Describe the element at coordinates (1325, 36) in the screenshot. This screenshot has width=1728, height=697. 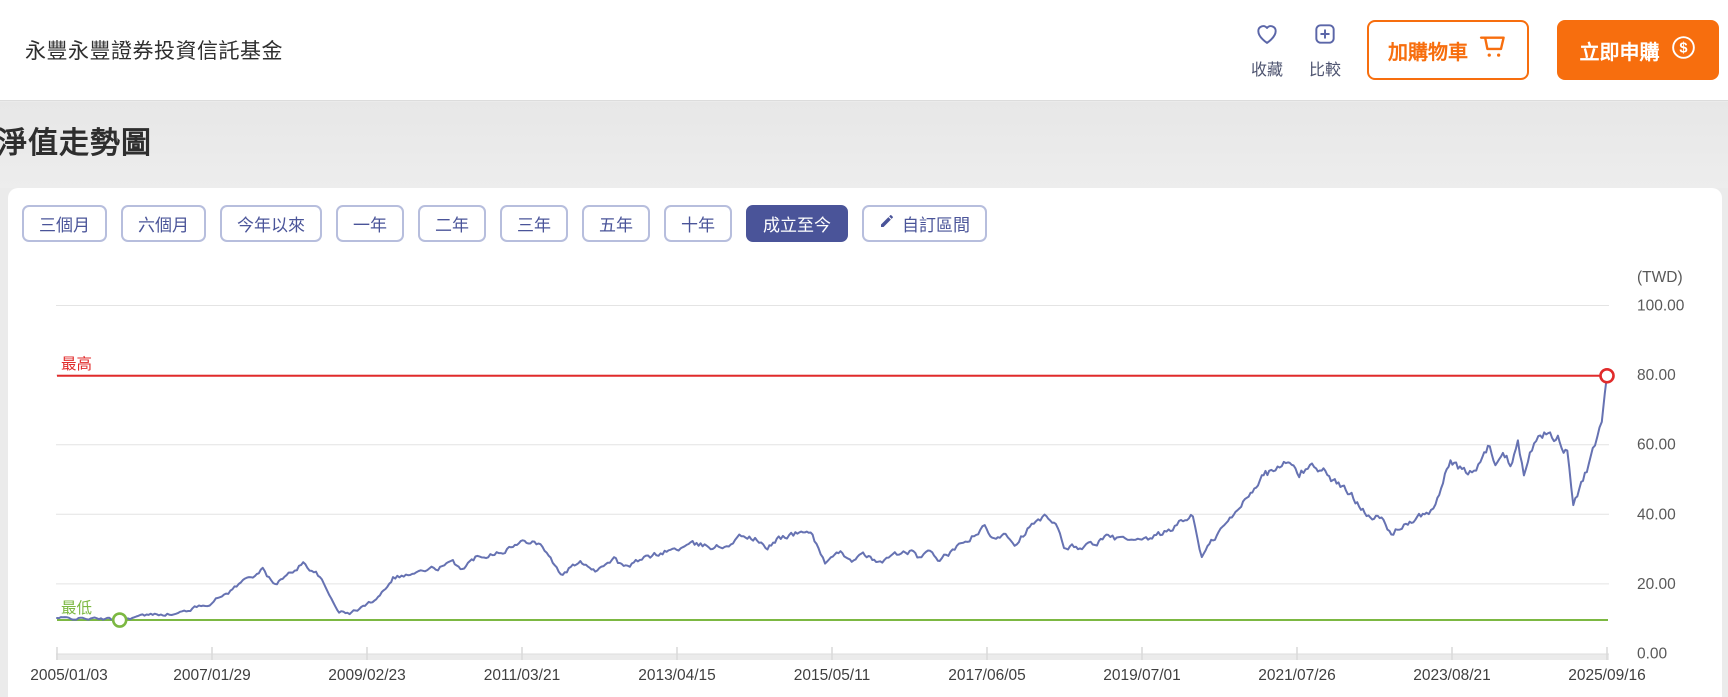
I see `plus-square-icon` at that location.